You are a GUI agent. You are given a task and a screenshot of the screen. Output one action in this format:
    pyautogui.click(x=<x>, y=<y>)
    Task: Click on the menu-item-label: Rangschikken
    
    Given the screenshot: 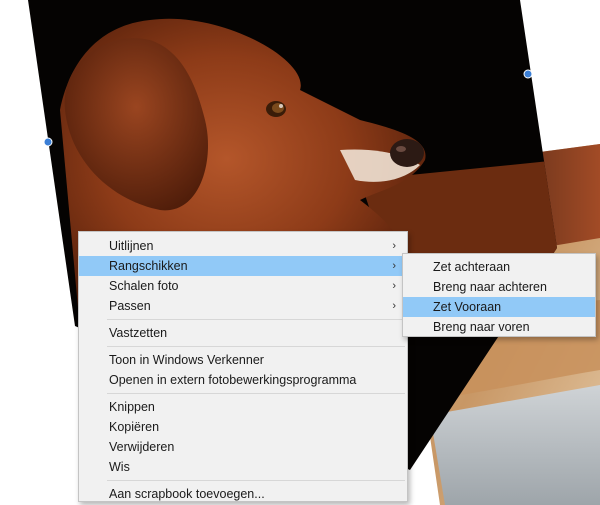 What is the action you would take?
    pyautogui.click(x=148, y=266)
    